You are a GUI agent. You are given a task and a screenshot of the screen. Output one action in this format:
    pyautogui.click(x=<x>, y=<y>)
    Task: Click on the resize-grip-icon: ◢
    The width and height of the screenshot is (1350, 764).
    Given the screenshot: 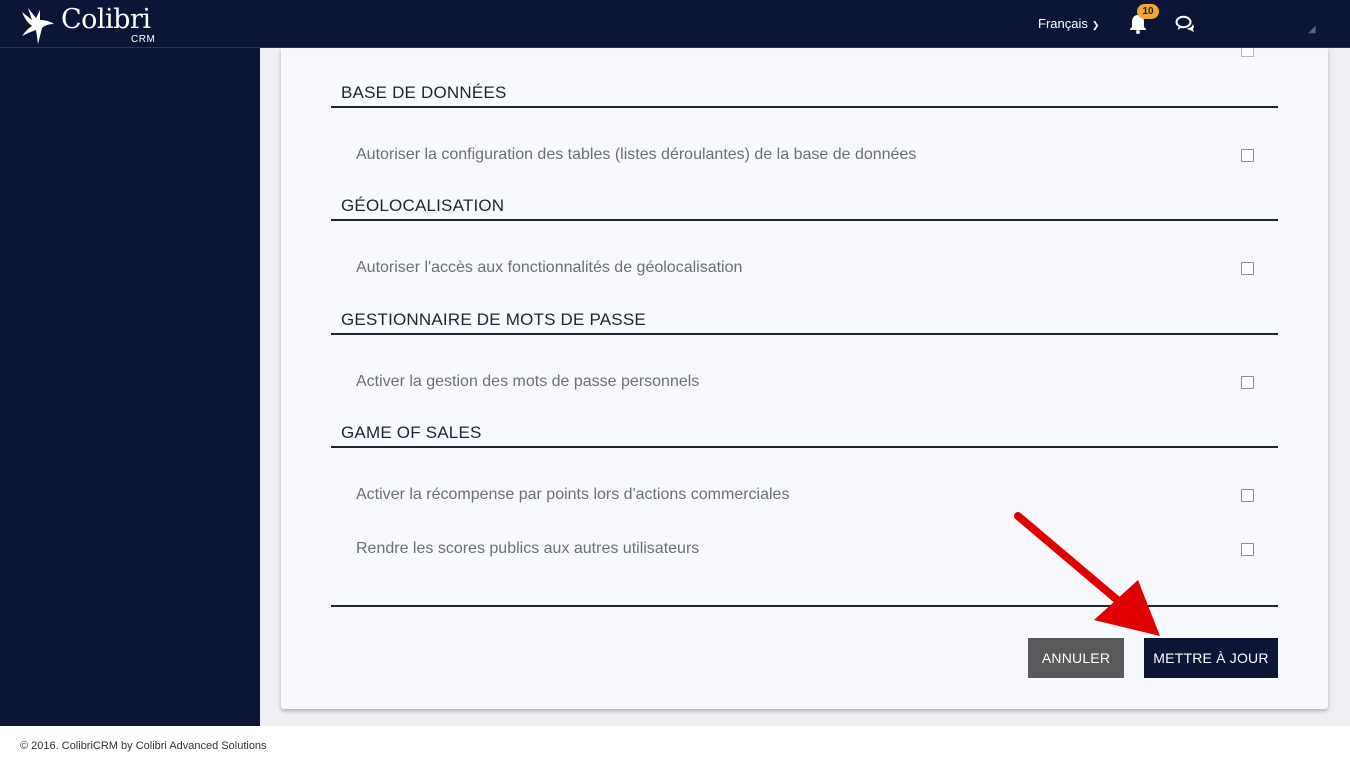 What is the action you would take?
    pyautogui.click(x=1312, y=29)
    